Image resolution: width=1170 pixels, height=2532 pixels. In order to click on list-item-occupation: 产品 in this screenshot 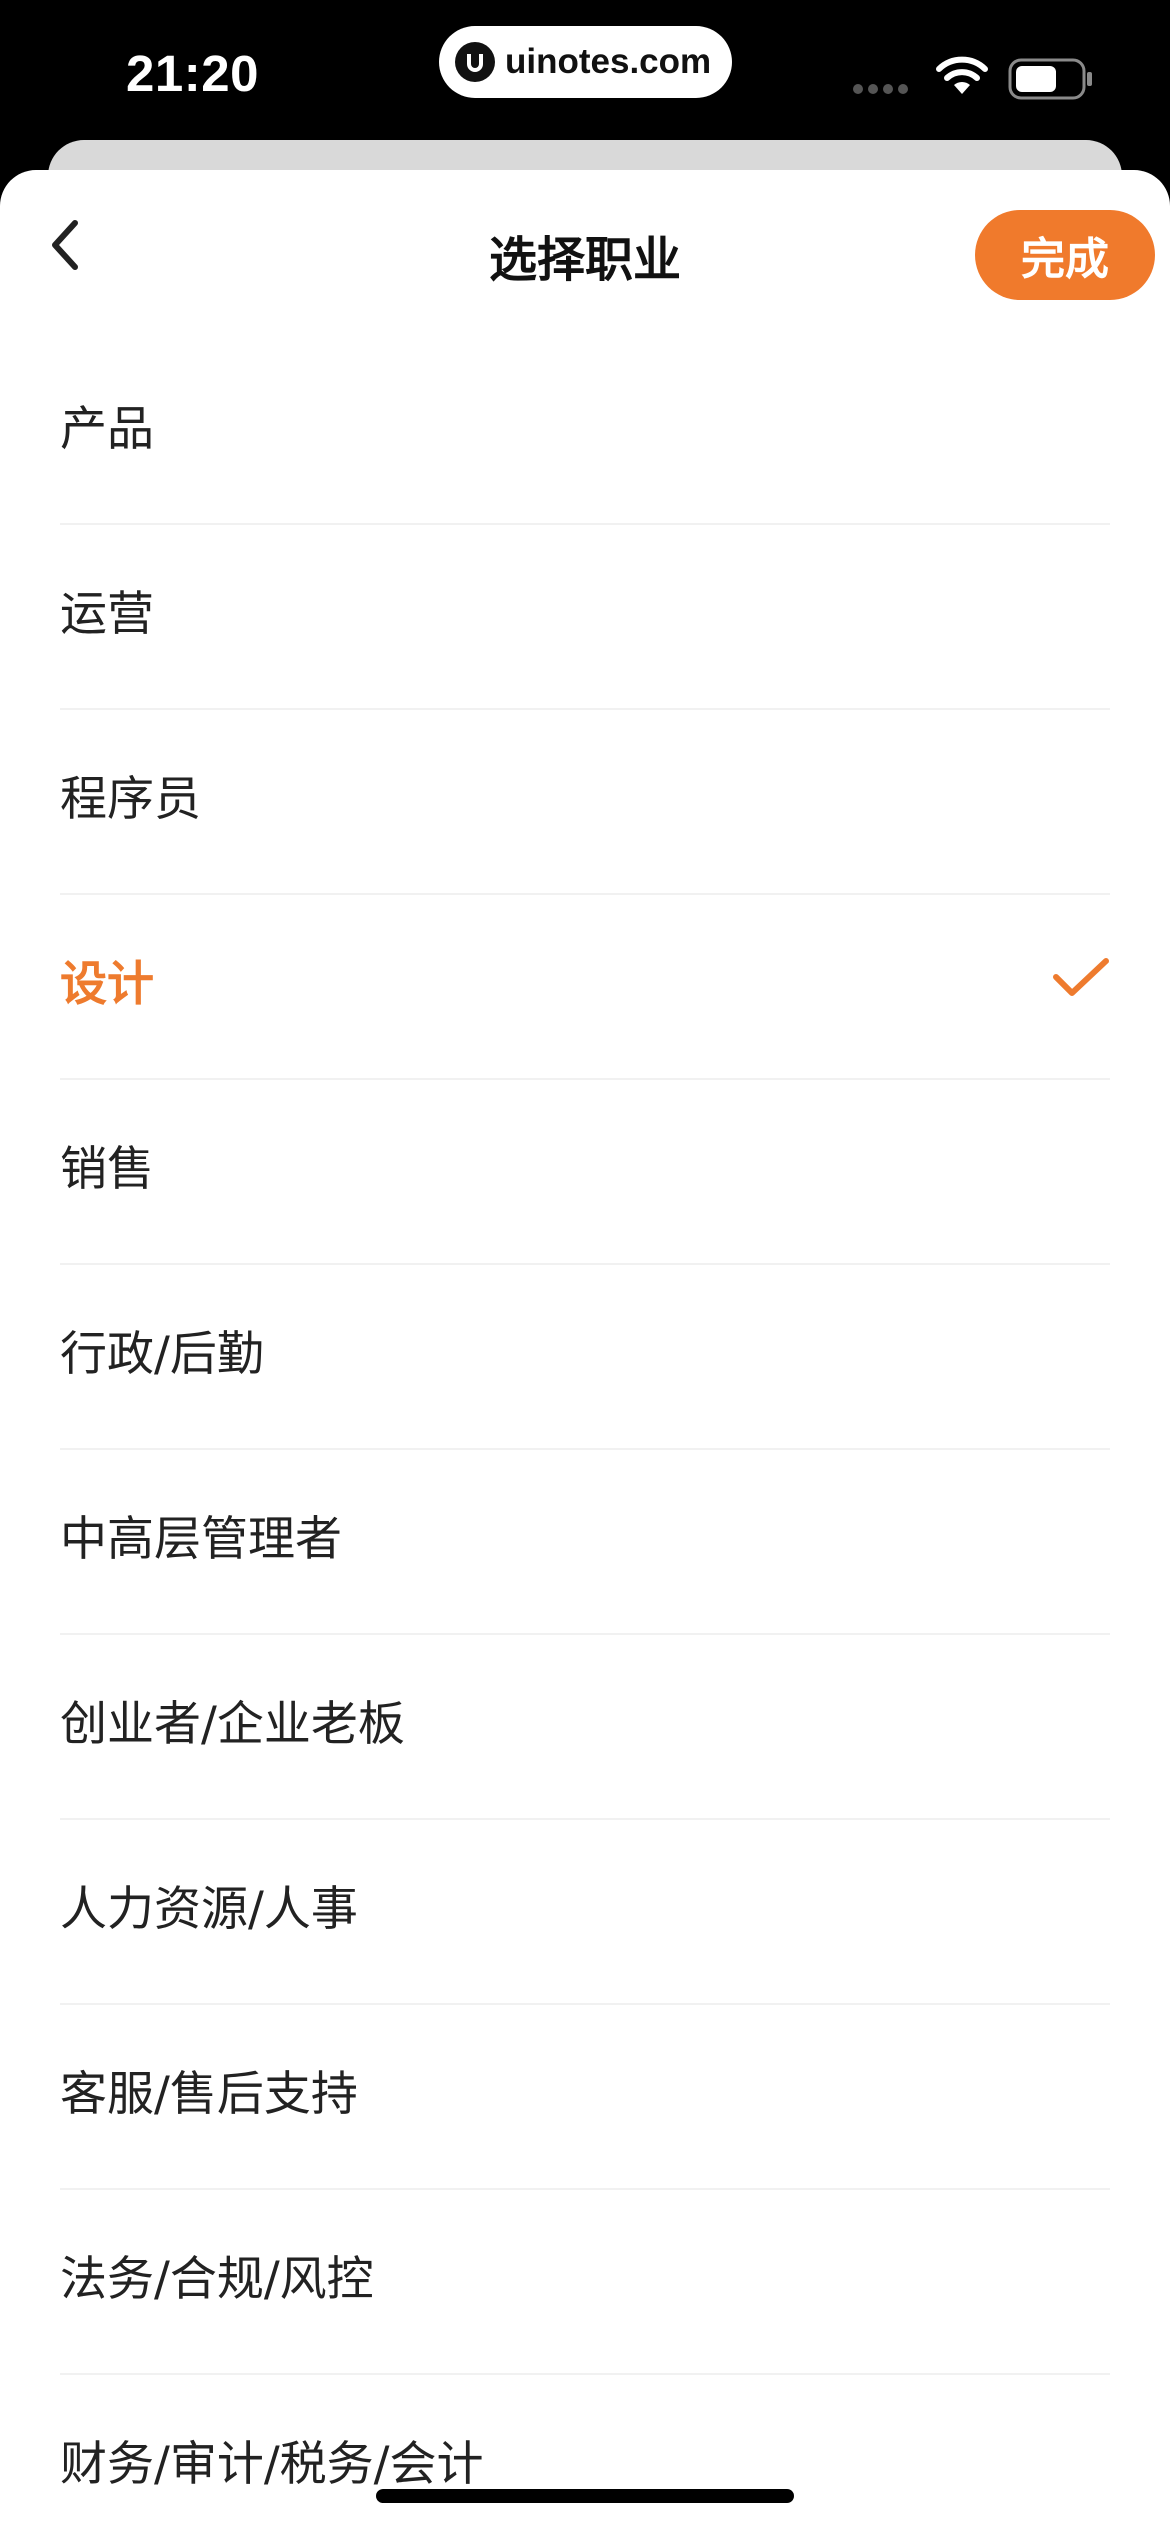, I will do `click(585, 432)`.